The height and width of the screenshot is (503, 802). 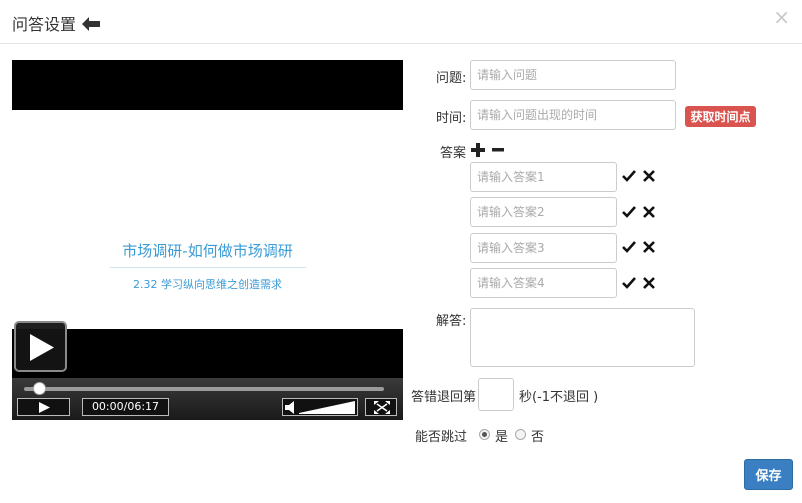 I want to click on slide-subtitle: 2.32 学习纵向思维之创造需求, so click(x=207, y=284).